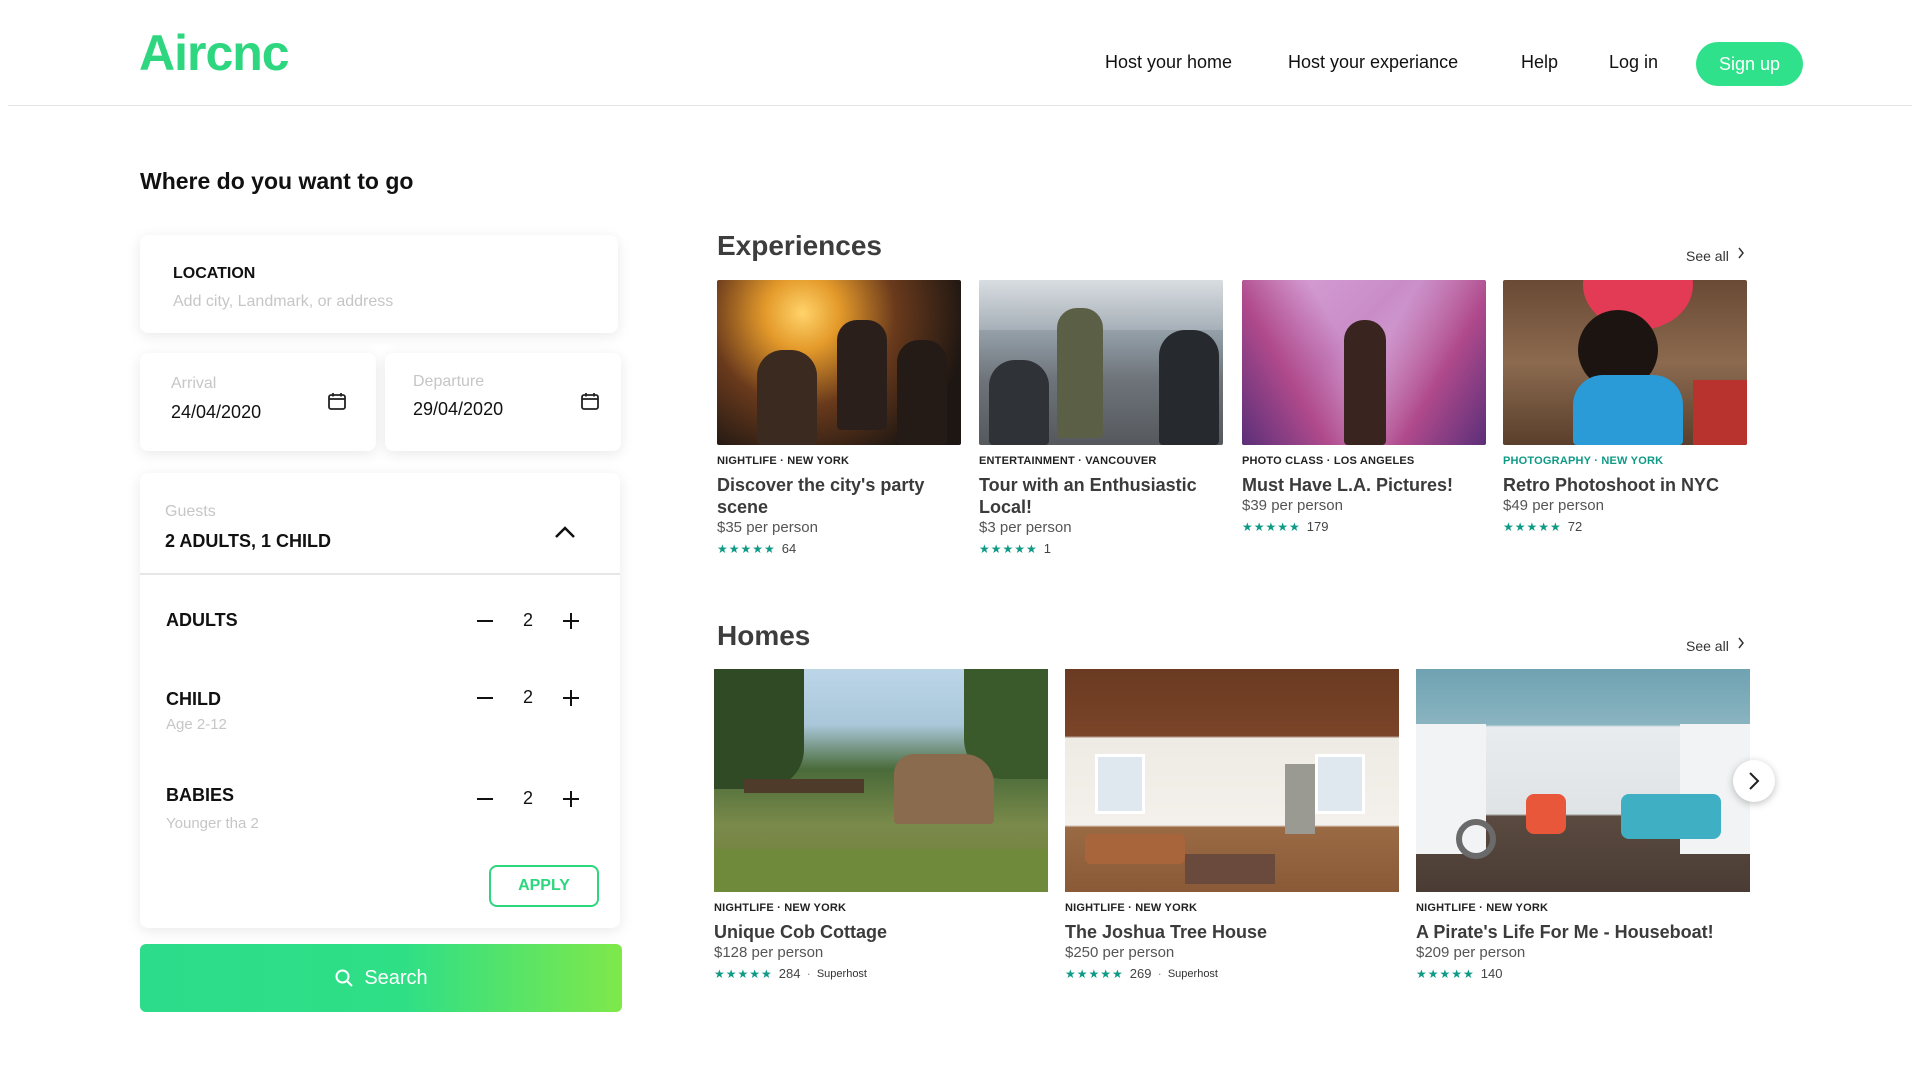 Image resolution: width=1920 pixels, height=1080 pixels. I want to click on search-button: Search, so click(381, 978).